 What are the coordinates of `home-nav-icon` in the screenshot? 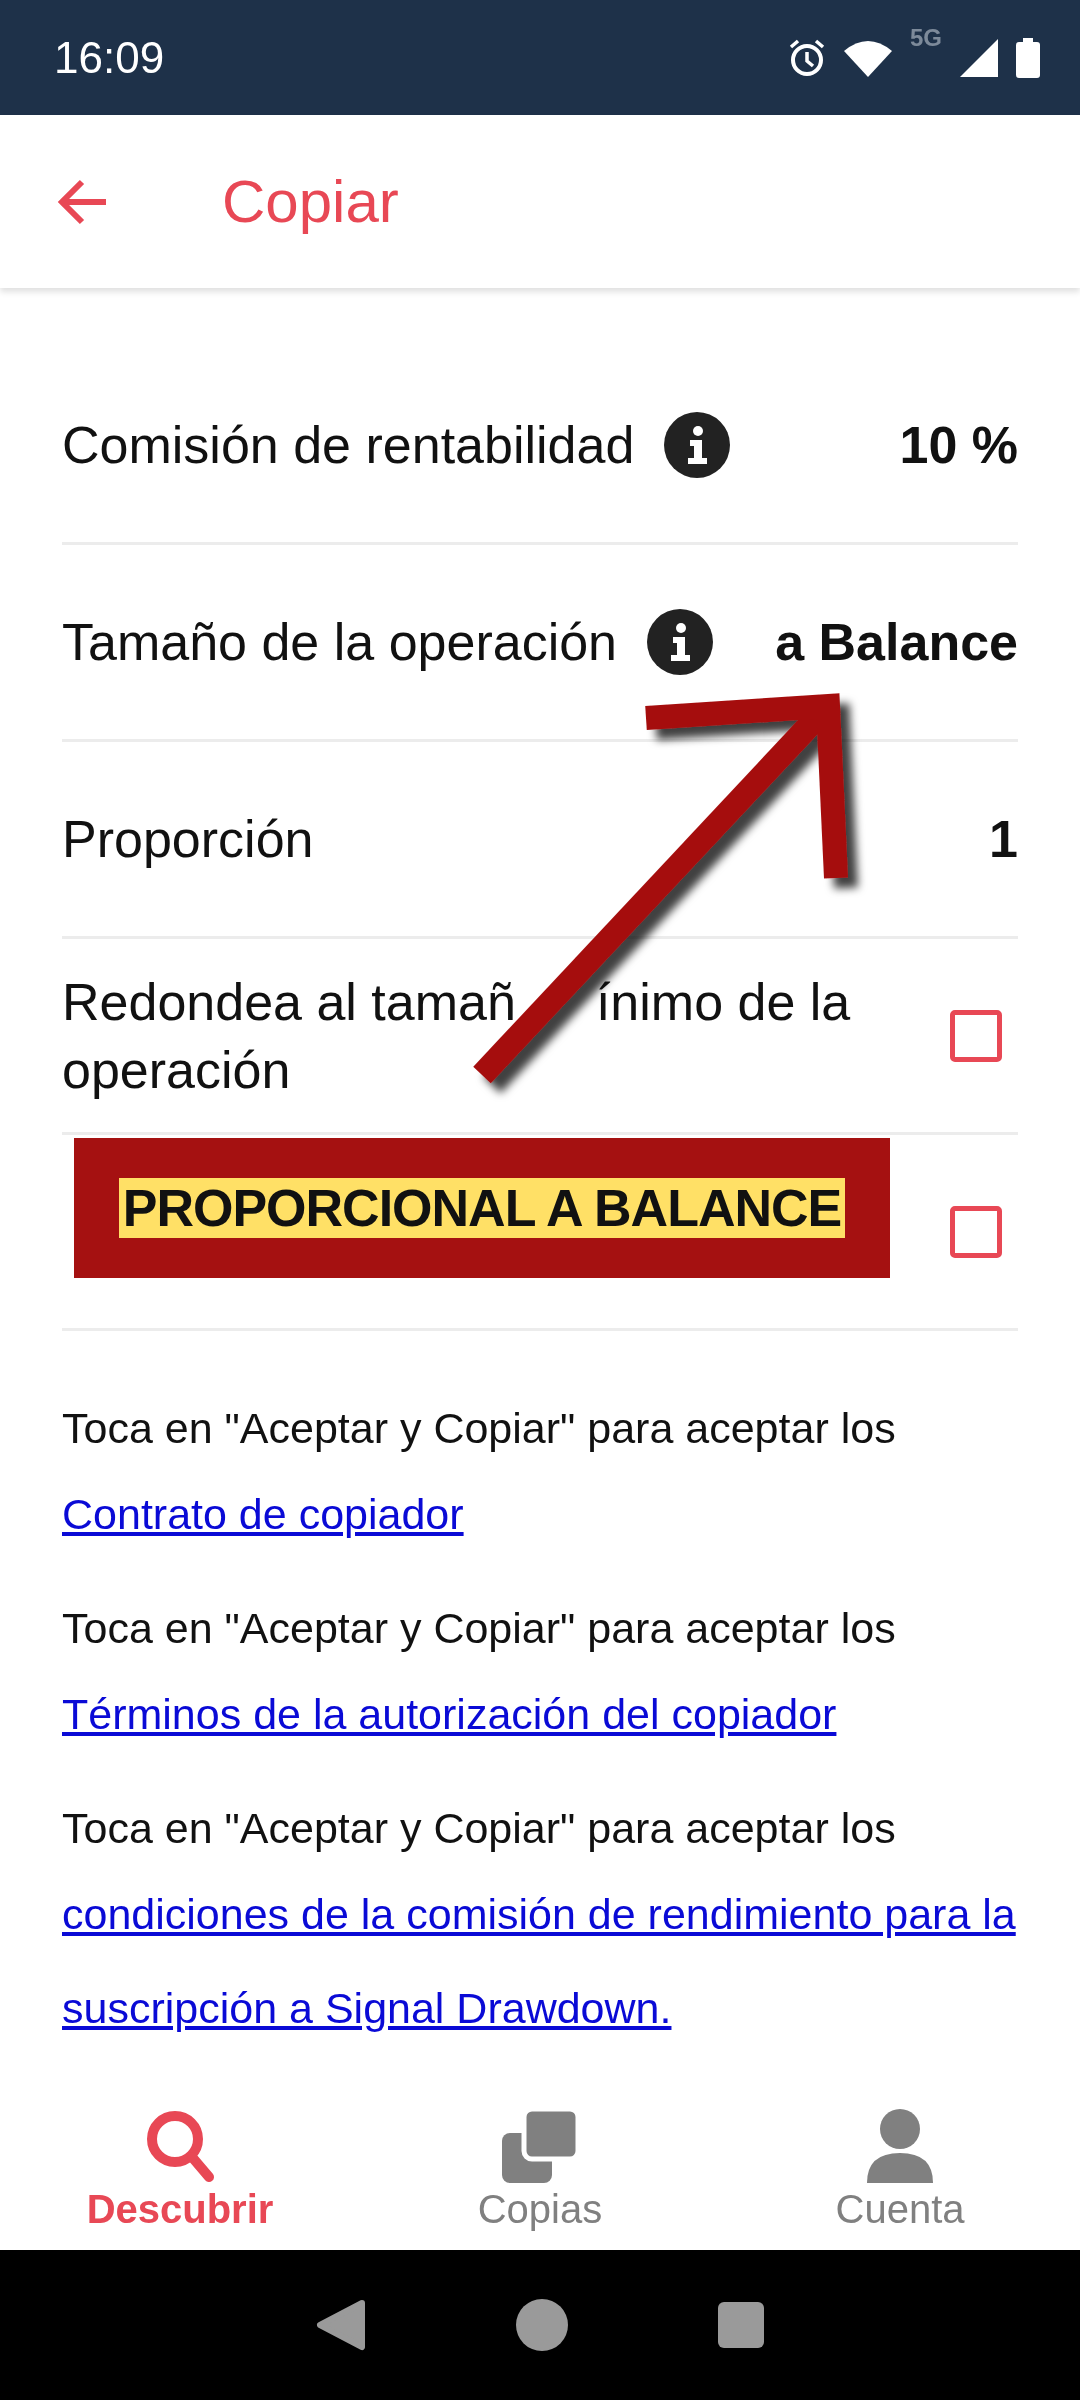 It's located at (542, 2325).